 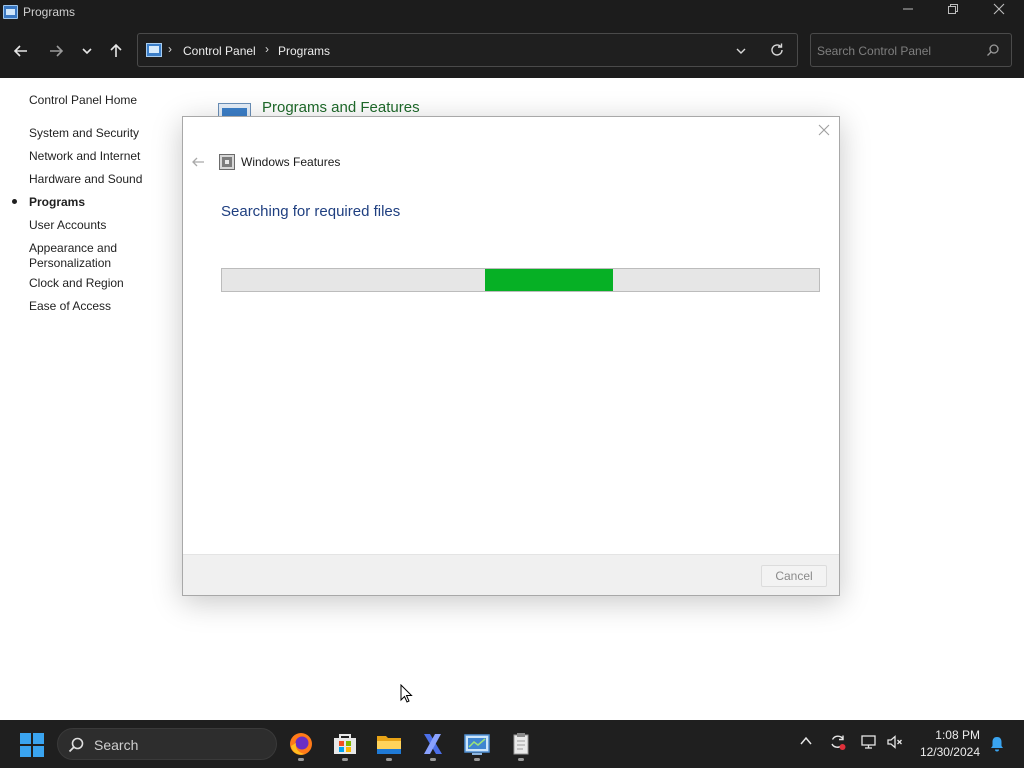 I want to click on arrow-up-icon, so click(x=116, y=50).